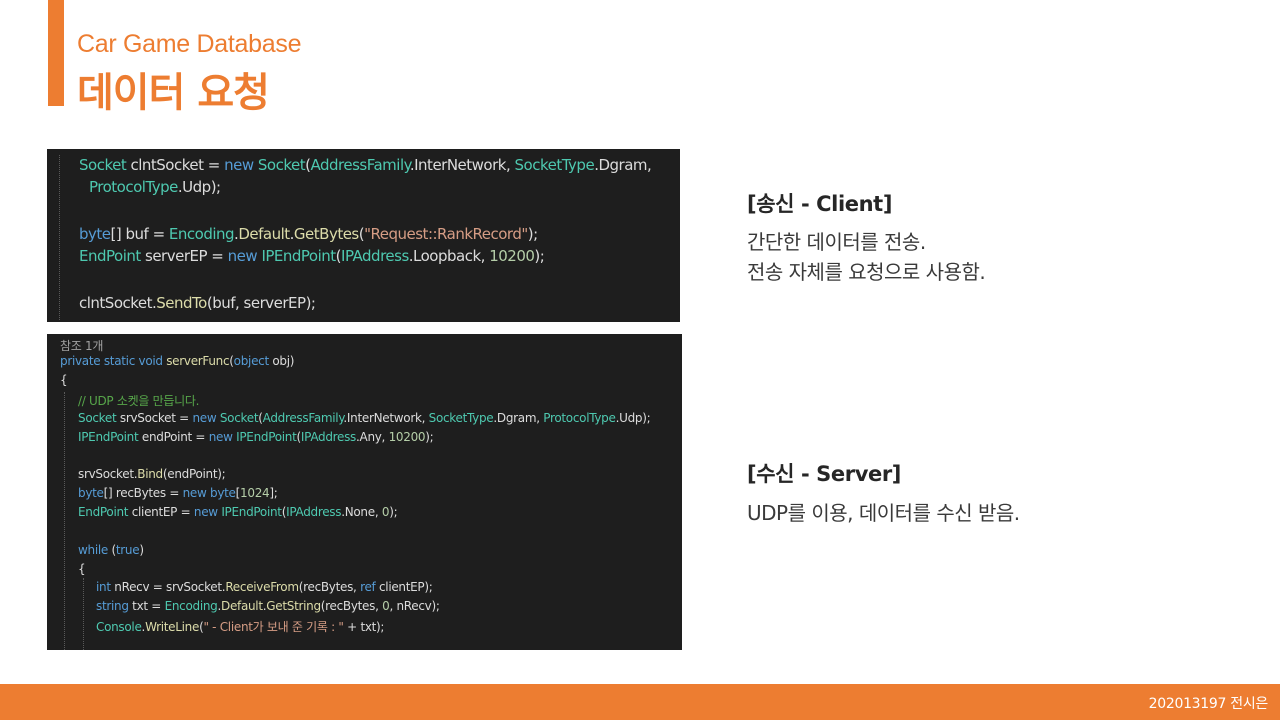 Image resolution: width=1280 pixels, height=720 pixels. Describe the element at coordinates (368, 587) in the screenshot. I see `code-token: ref` at that location.